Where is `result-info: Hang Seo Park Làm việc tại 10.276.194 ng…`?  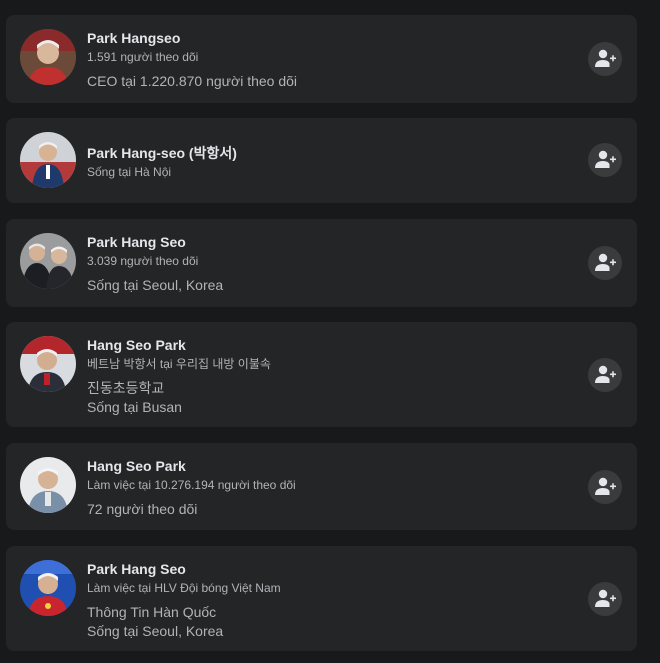 result-info: Hang Seo Park Làm việc tại 10.276.194 ng… is located at coordinates (191, 488).